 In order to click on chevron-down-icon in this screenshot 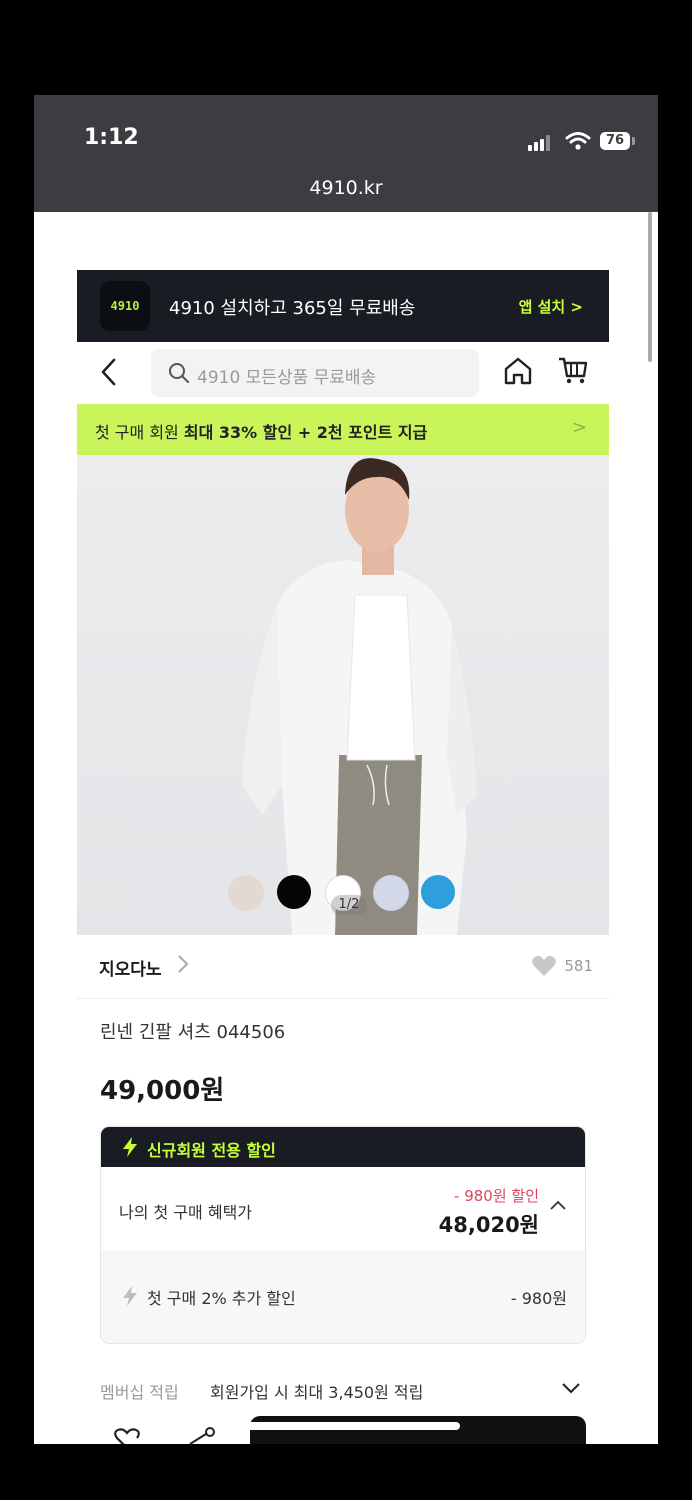, I will do `click(571, 1388)`.